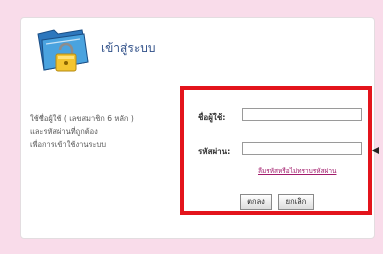 The height and width of the screenshot is (254, 383). Describe the element at coordinates (64, 131) in the screenshot. I see `instruction-line: และรหัสผ่านที่ถูกต้อง` at that location.